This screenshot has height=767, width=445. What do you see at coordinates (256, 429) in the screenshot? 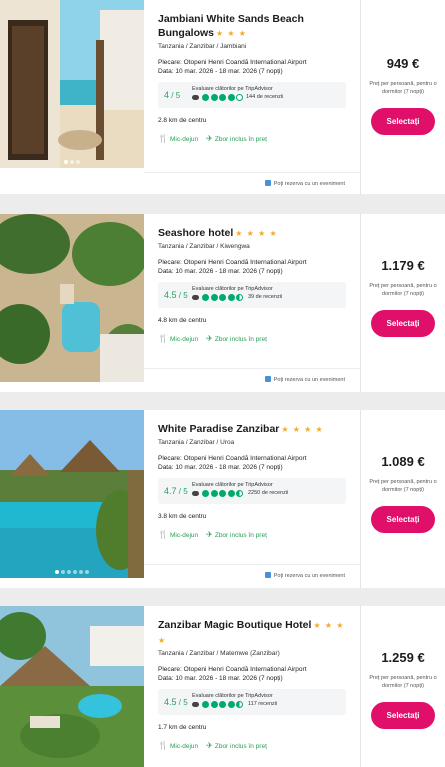
I see `hotel-name: White Paradise Zanzibar ★ ★ ★ ★` at bounding box center [256, 429].